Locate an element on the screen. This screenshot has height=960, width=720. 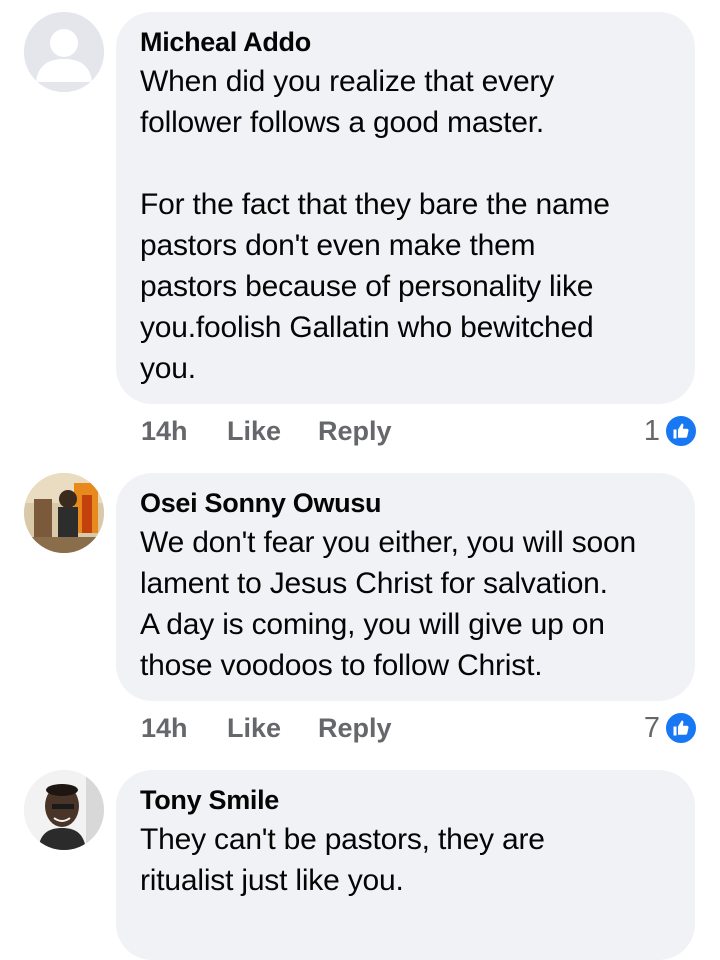
comment-author: Tony Smile is located at coordinates (405, 800).